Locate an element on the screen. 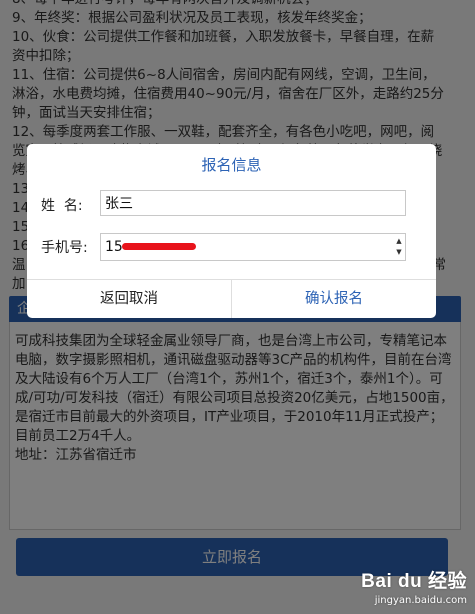 This screenshot has height=614, width=475. confirm-signup-button: 确认报名 is located at coordinates (334, 299).